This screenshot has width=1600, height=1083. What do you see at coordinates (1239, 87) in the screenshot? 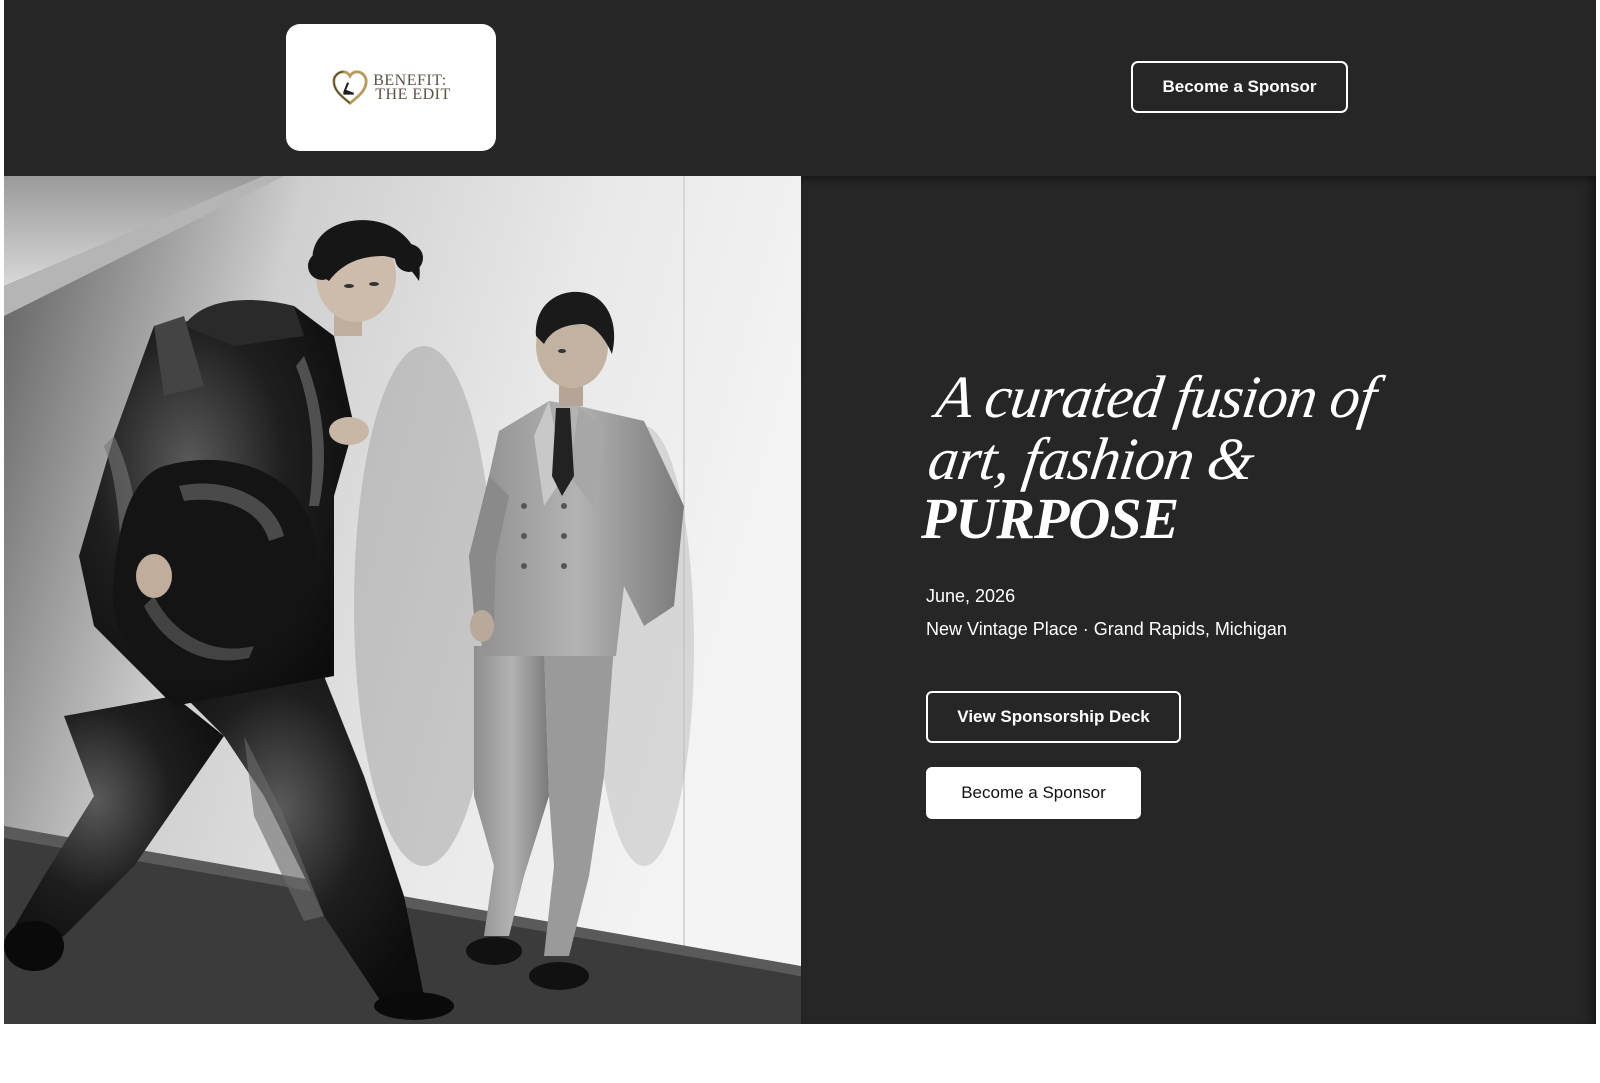
I see `header-become-sponsor-button: Become a Sponsor` at bounding box center [1239, 87].